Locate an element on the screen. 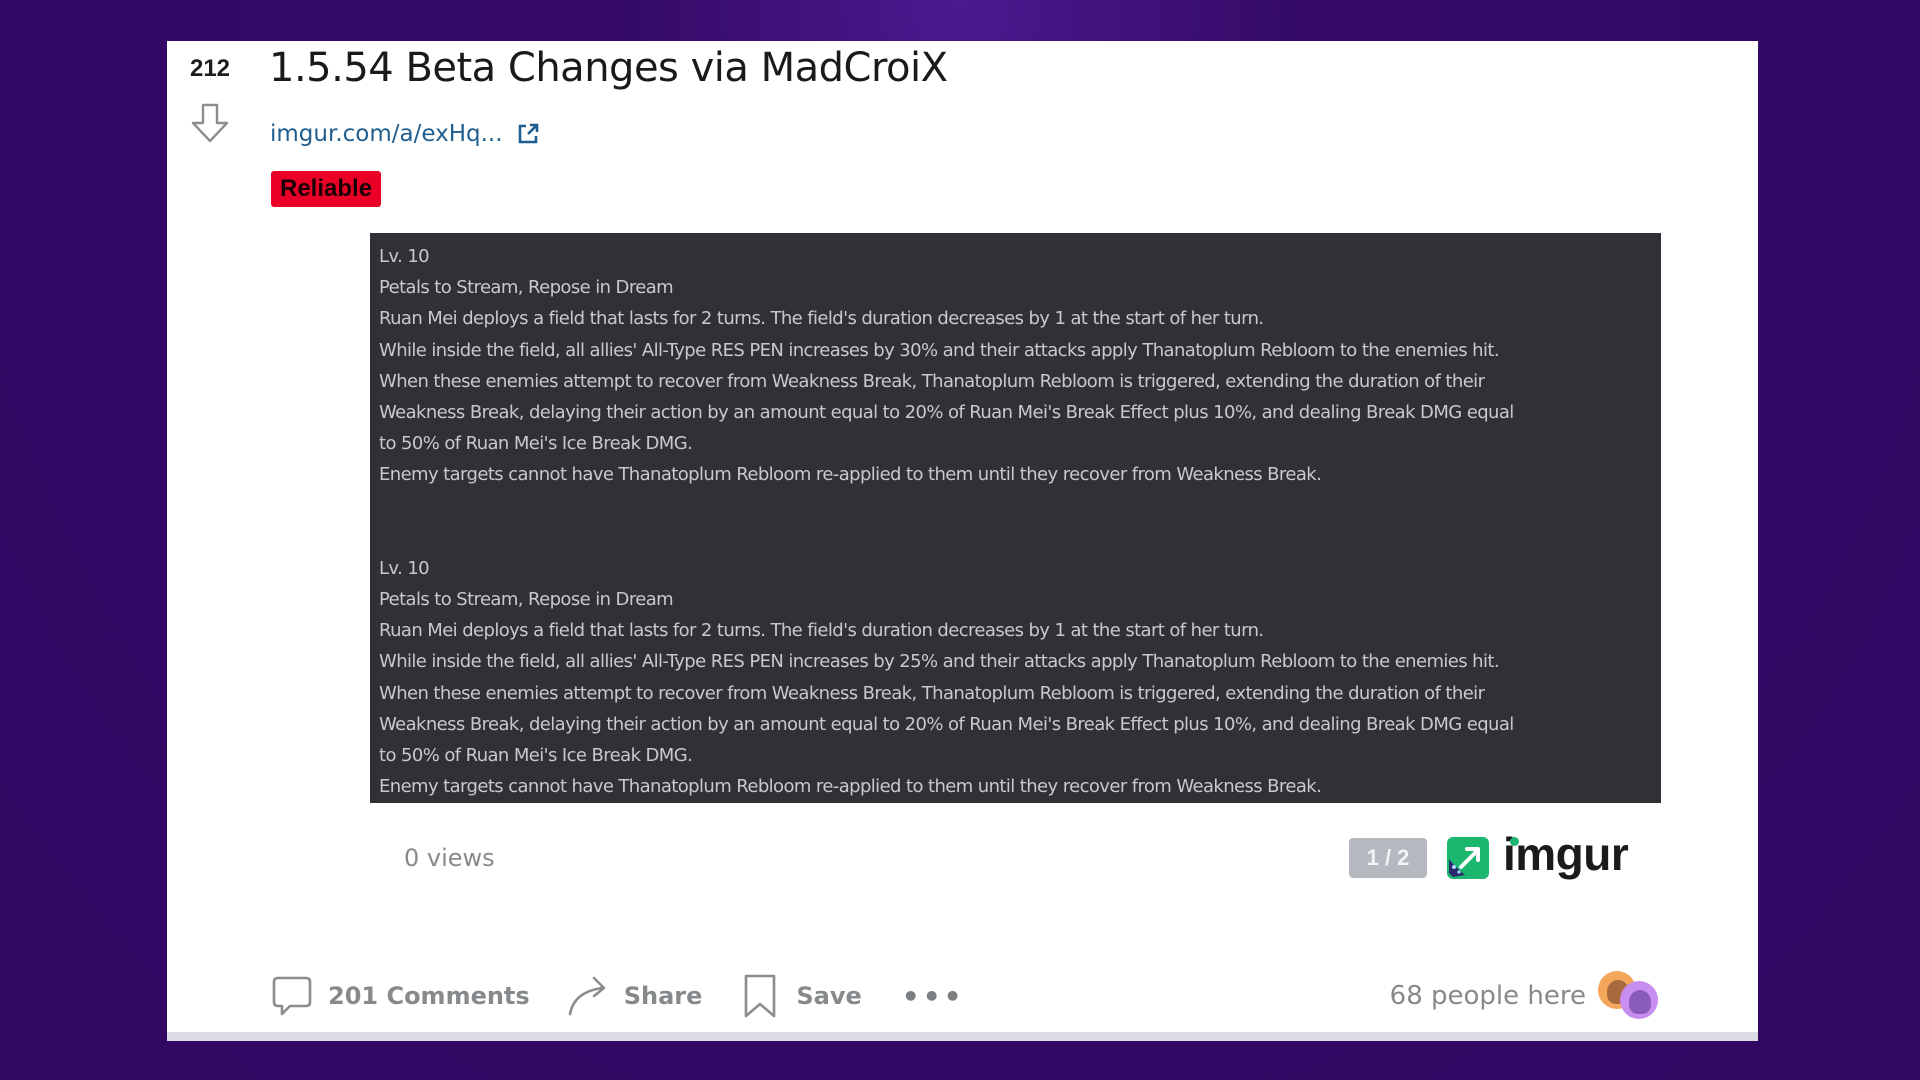 This screenshot has width=1920, height=1080. snoo-icon is located at coordinates (1640, 1002).